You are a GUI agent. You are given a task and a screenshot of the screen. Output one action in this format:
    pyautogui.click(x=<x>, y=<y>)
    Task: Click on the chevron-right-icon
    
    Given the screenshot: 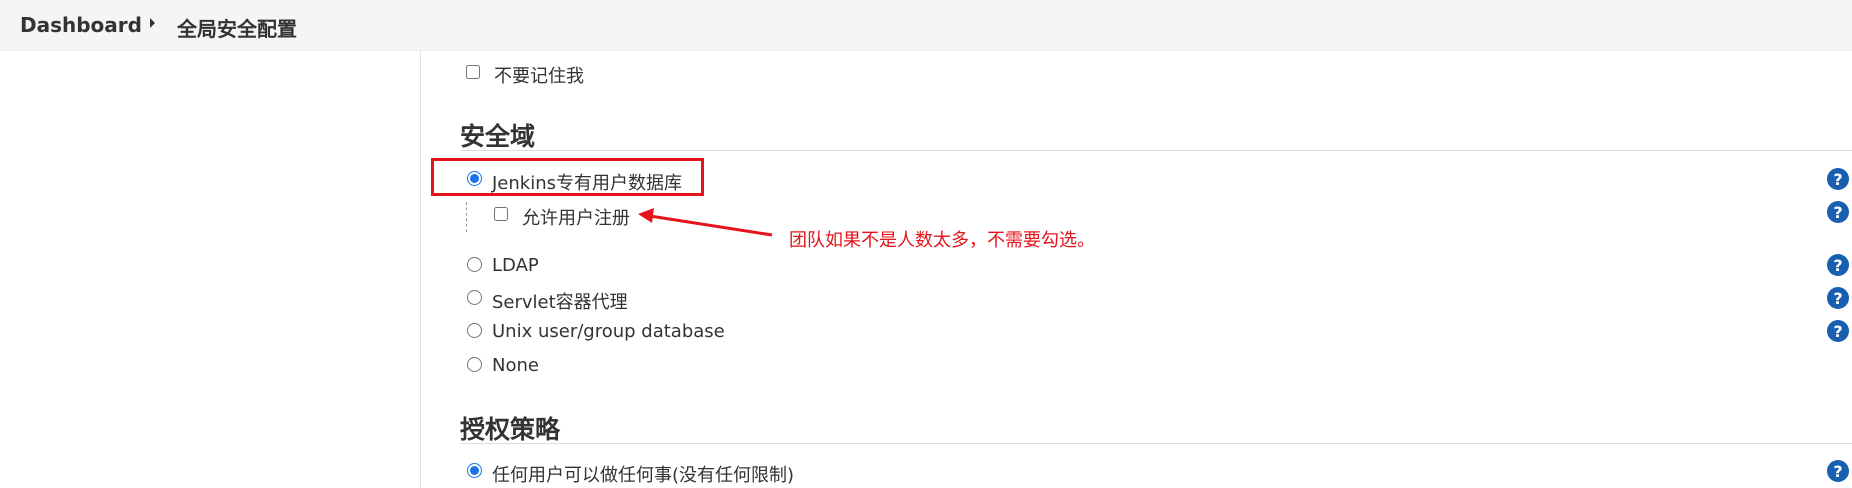 What is the action you would take?
    pyautogui.click(x=152, y=23)
    